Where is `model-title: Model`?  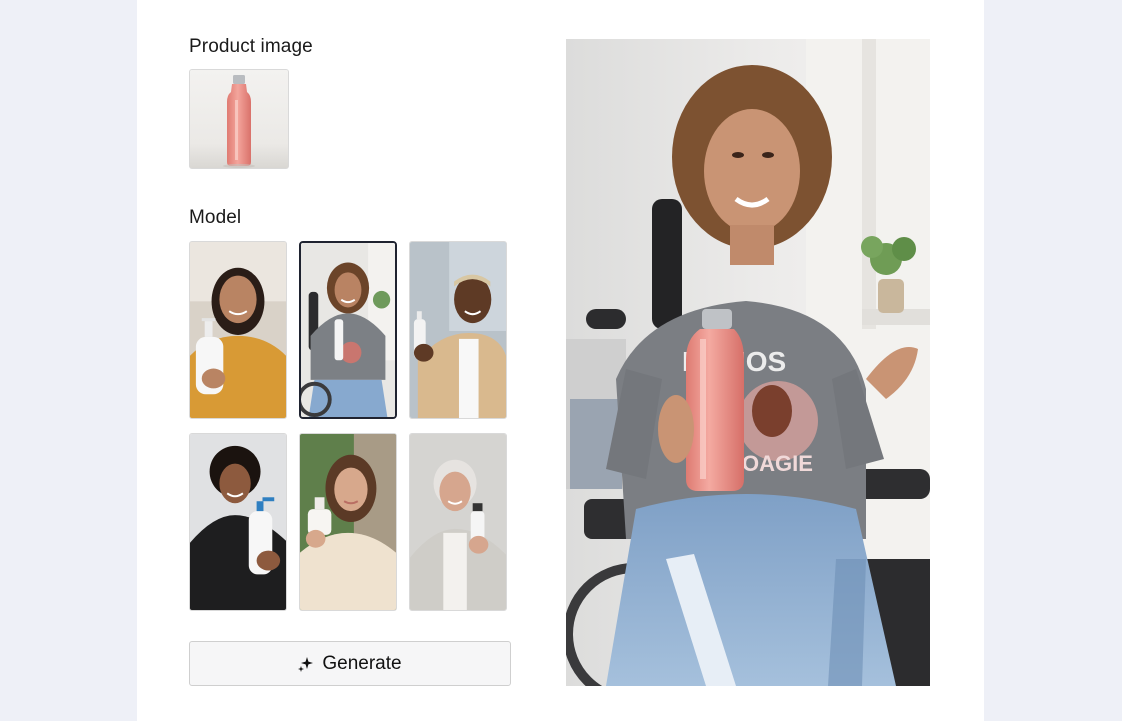
model-title: Model is located at coordinates (215, 217).